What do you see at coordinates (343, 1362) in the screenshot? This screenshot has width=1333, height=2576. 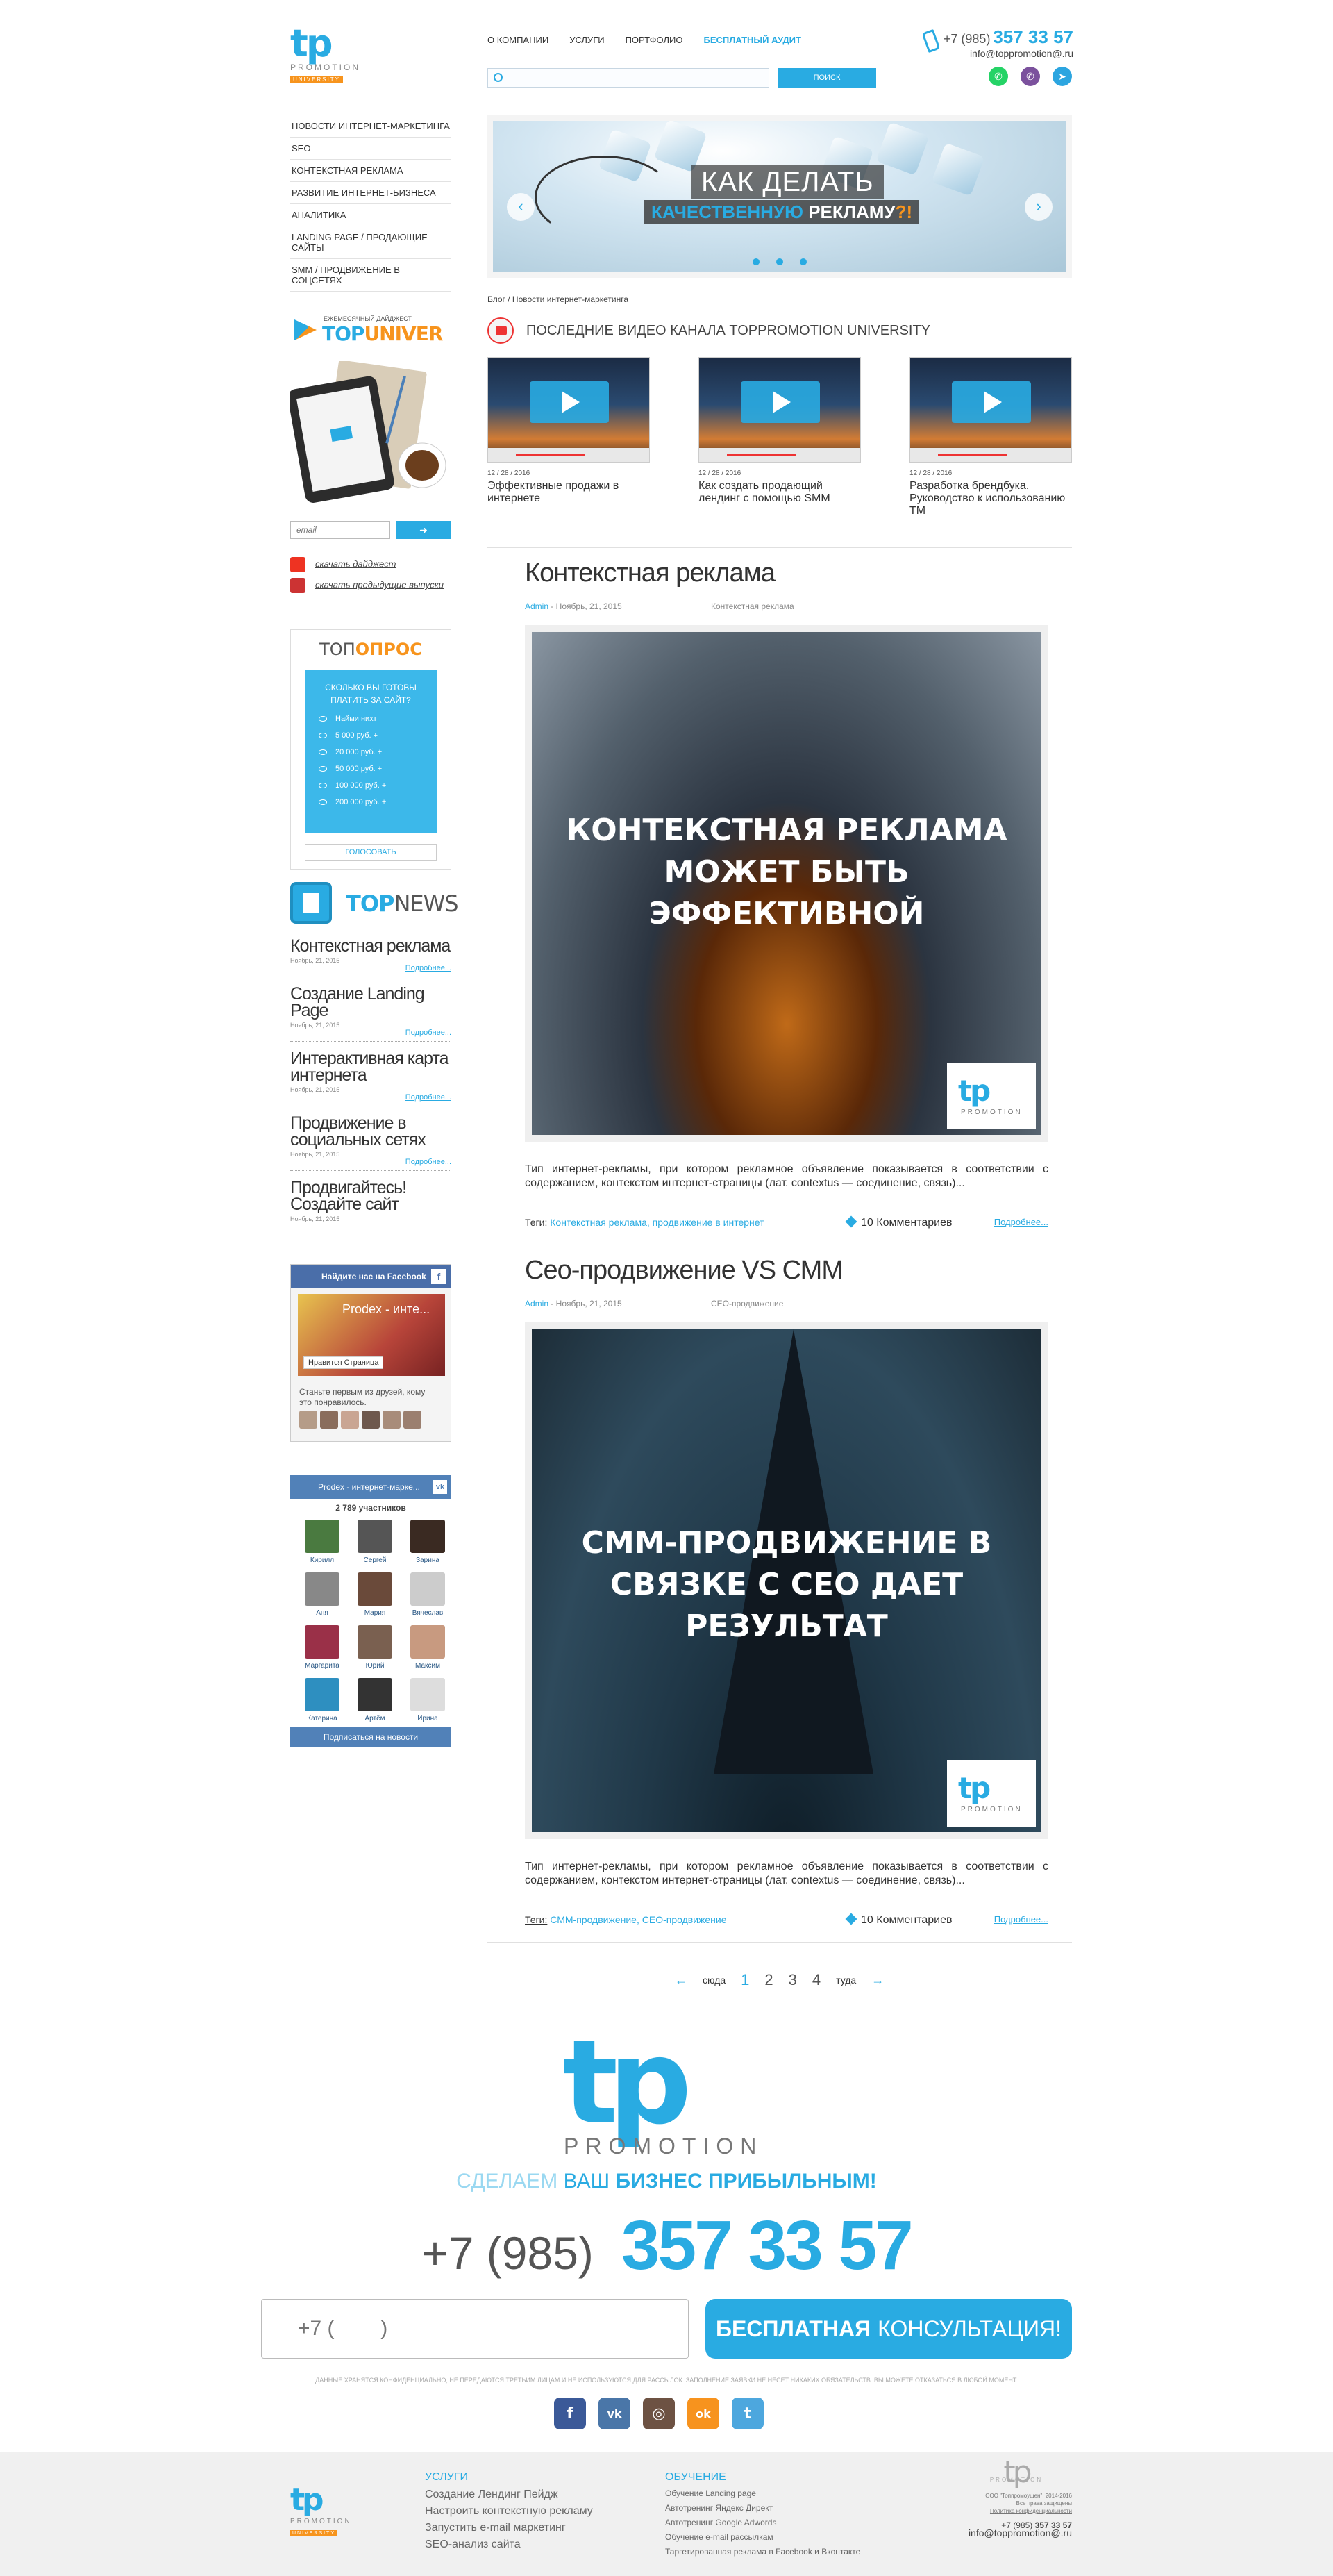 I see `facebook-like-button: Нравится Страница` at bounding box center [343, 1362].